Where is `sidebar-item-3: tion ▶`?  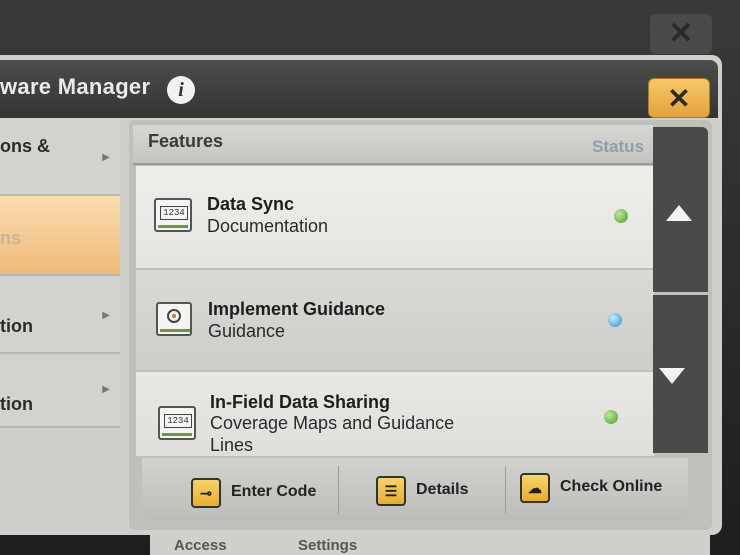 sidebar-item-3: tion ▶ is located at coordinates (60, 316).